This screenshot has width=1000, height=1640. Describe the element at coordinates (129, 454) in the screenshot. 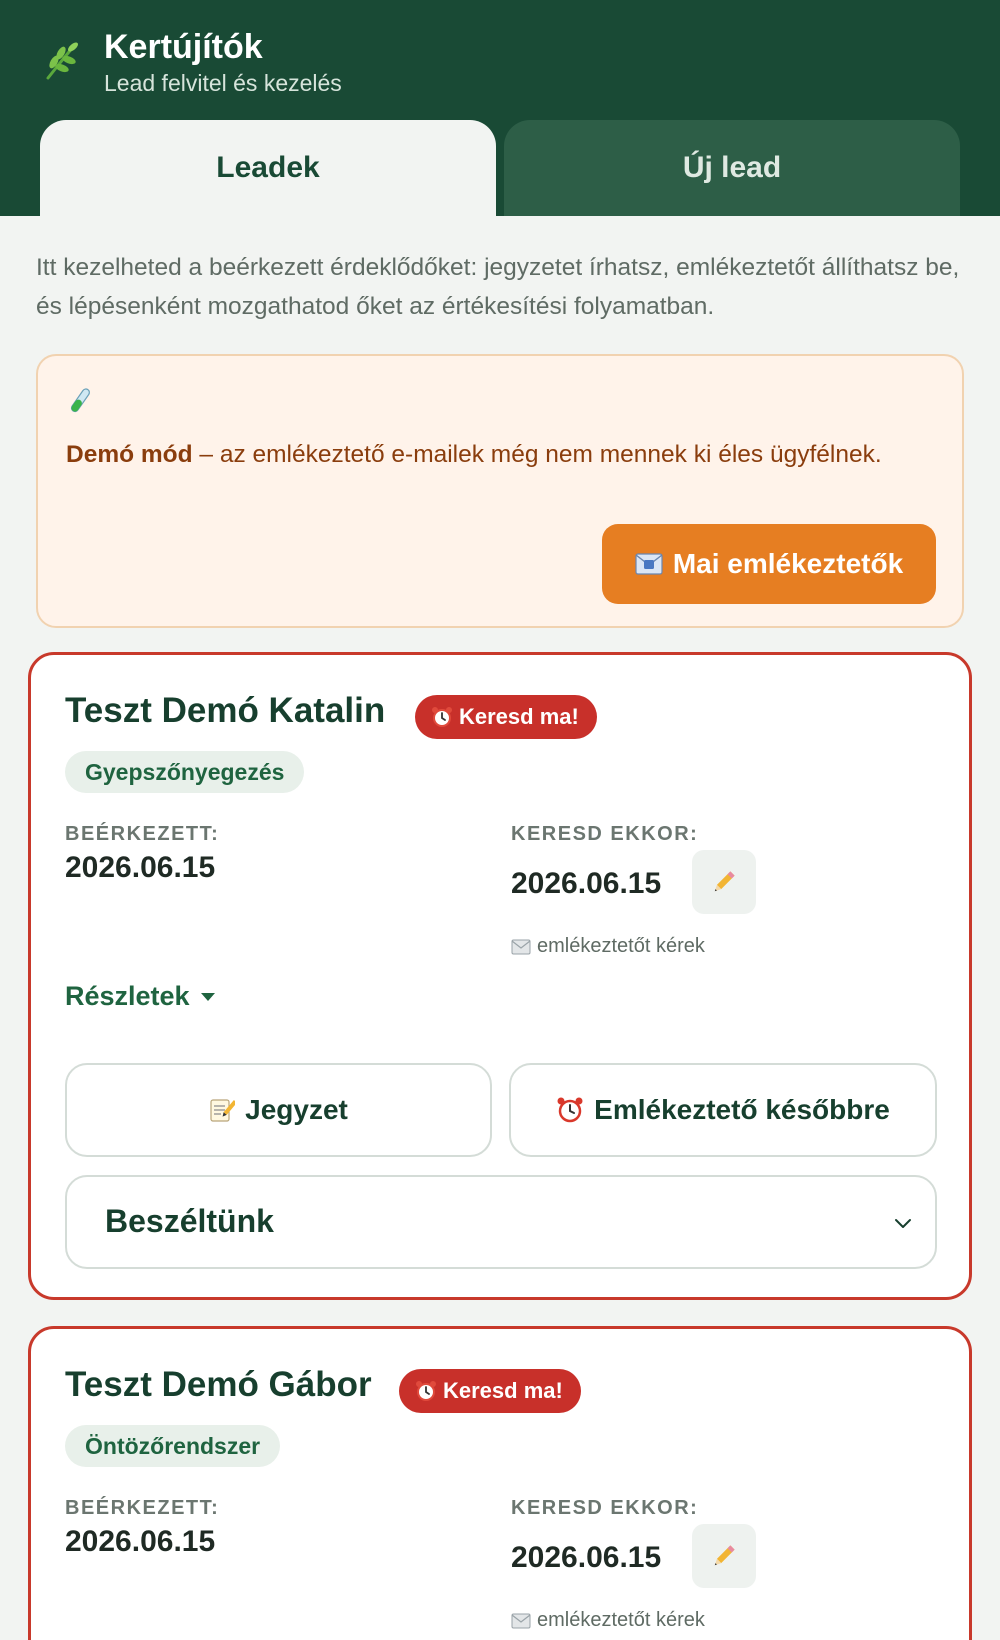

I see `demo-mode-label: Demó mód` at that location.